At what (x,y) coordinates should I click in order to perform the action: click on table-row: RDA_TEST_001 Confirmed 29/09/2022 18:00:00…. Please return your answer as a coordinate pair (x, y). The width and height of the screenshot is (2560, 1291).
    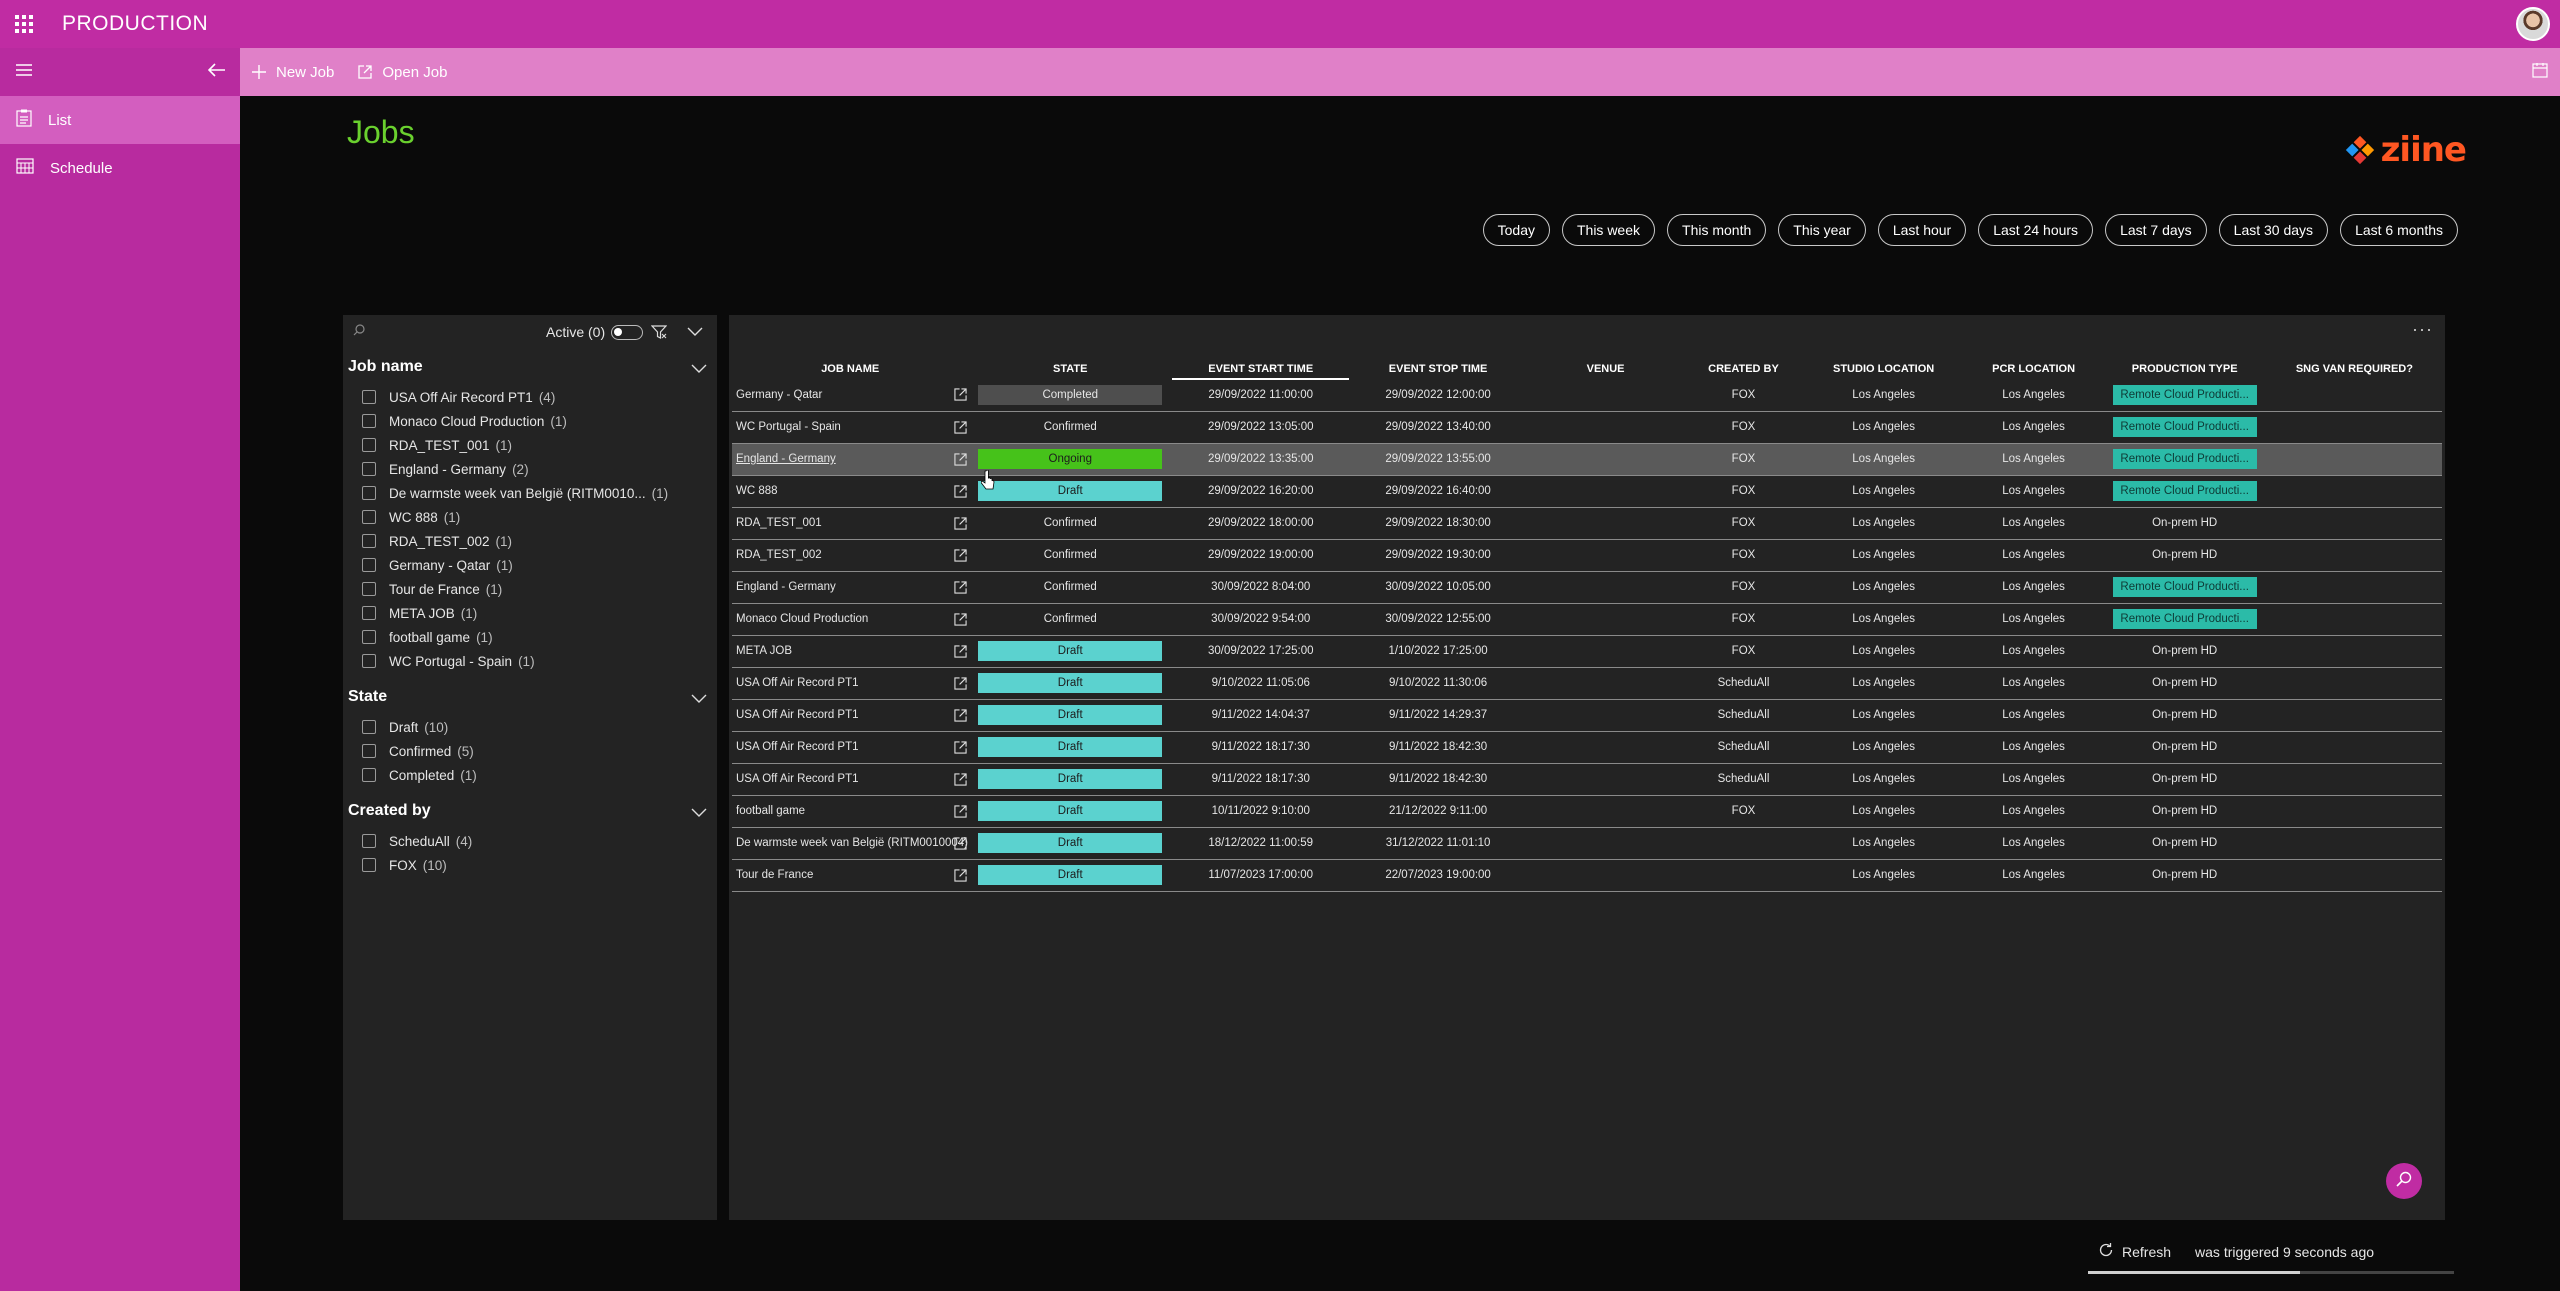
    Looking at the image, I should click on (1587, 523).